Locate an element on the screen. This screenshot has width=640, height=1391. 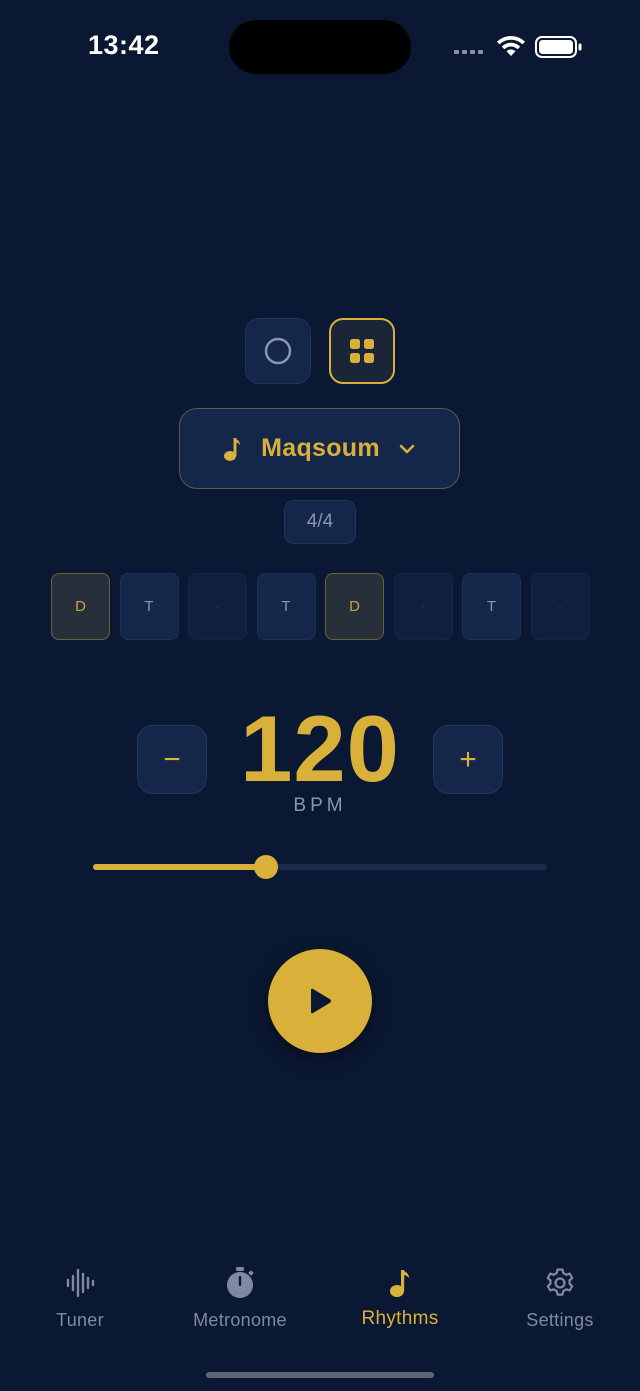
rhythm-selector: Maqsoum is located at coordinates (319, 448).